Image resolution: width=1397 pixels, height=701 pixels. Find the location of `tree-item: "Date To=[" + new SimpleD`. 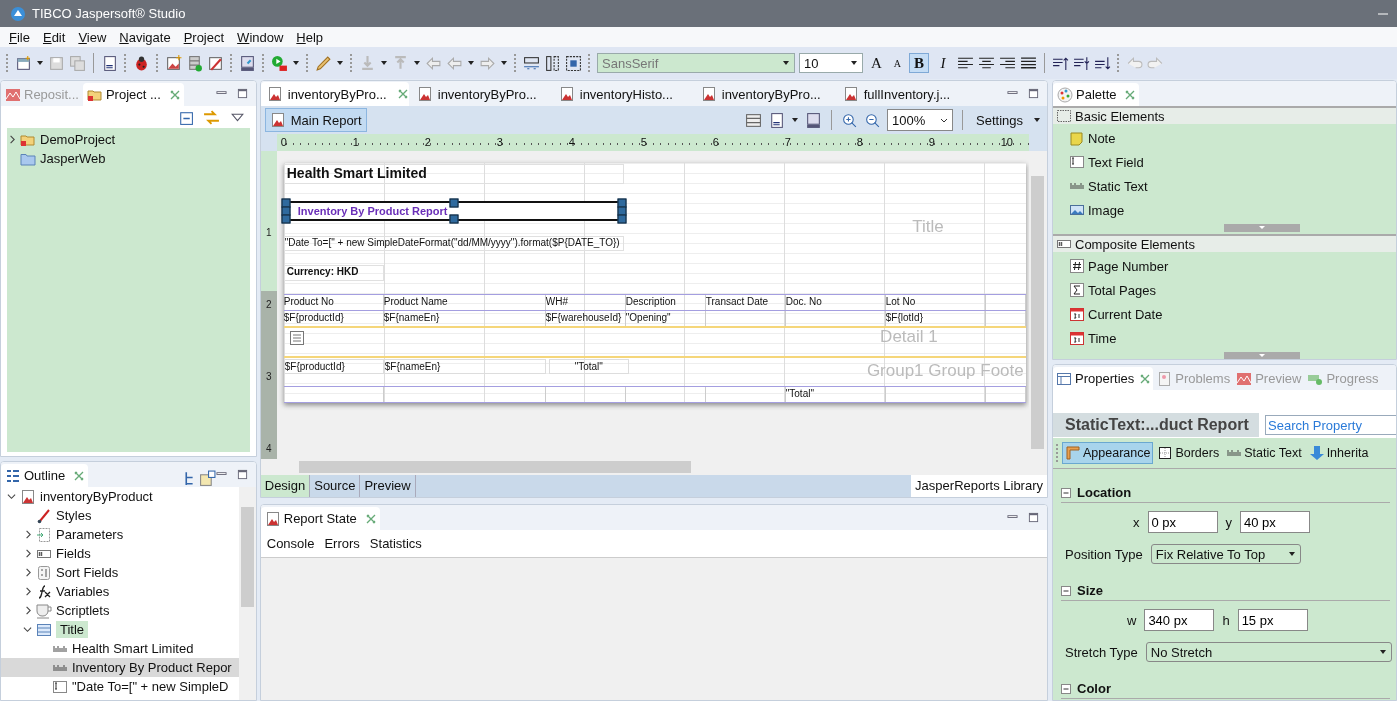

tree-item: "Date To=[" + new SimpleD is located at coordinates (120, 686).